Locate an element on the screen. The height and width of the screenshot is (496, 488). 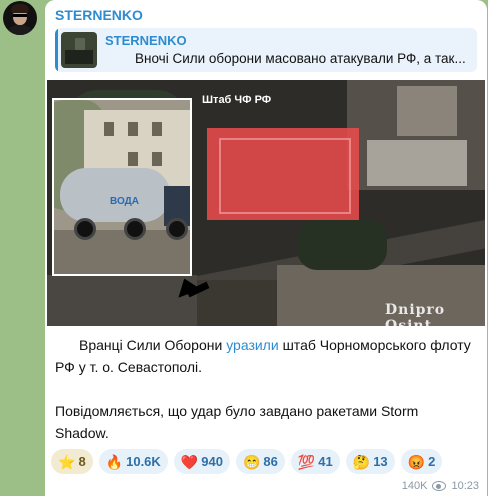
reaction-fire: 🔥 10.6K is located at coordinates (133, 461).